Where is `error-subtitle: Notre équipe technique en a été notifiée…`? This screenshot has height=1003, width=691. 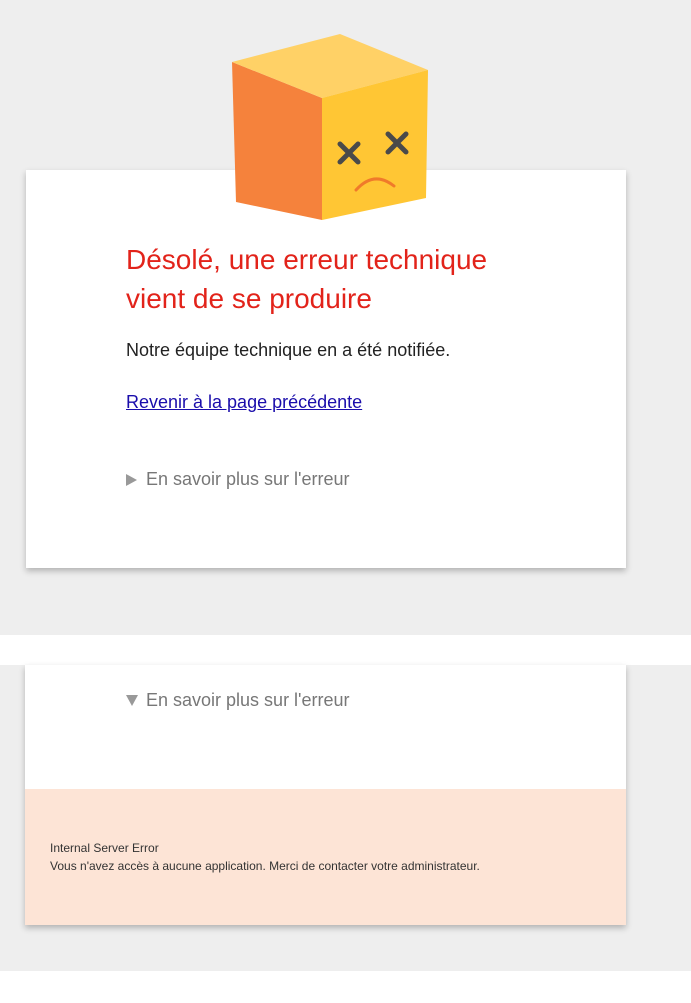
error-subtitle: Notre équipe technique en a été notifiée… is located at coordinates (288, 350).